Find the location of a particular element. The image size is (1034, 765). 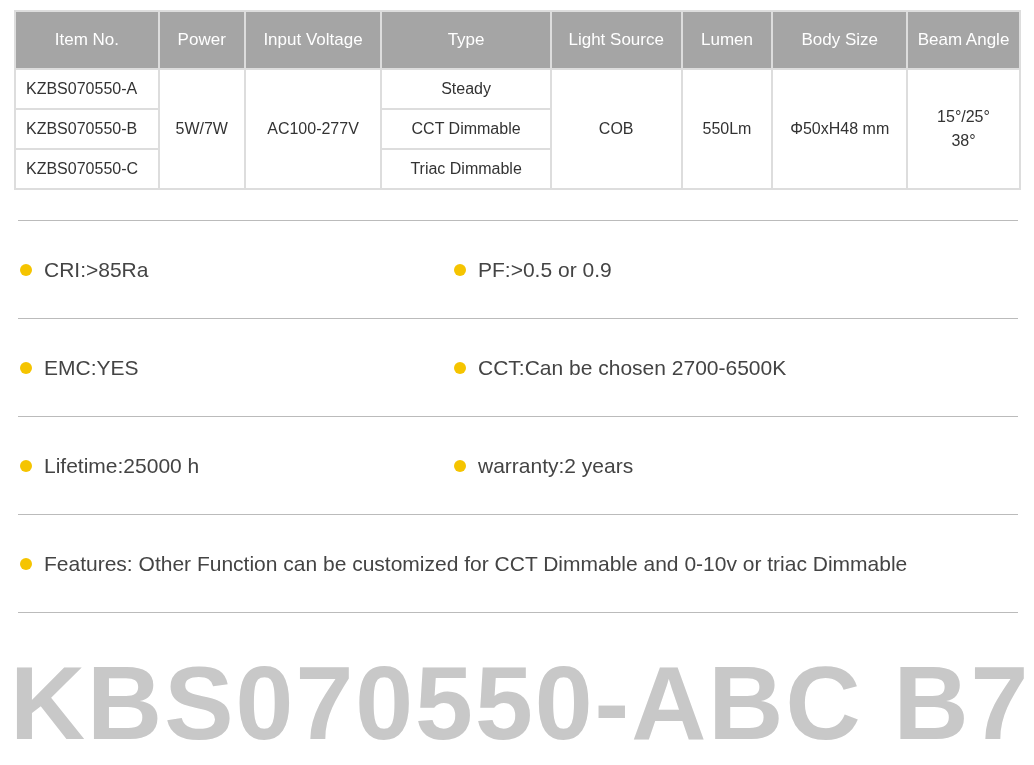

column-header: Power is located at coordinates (201, 40).